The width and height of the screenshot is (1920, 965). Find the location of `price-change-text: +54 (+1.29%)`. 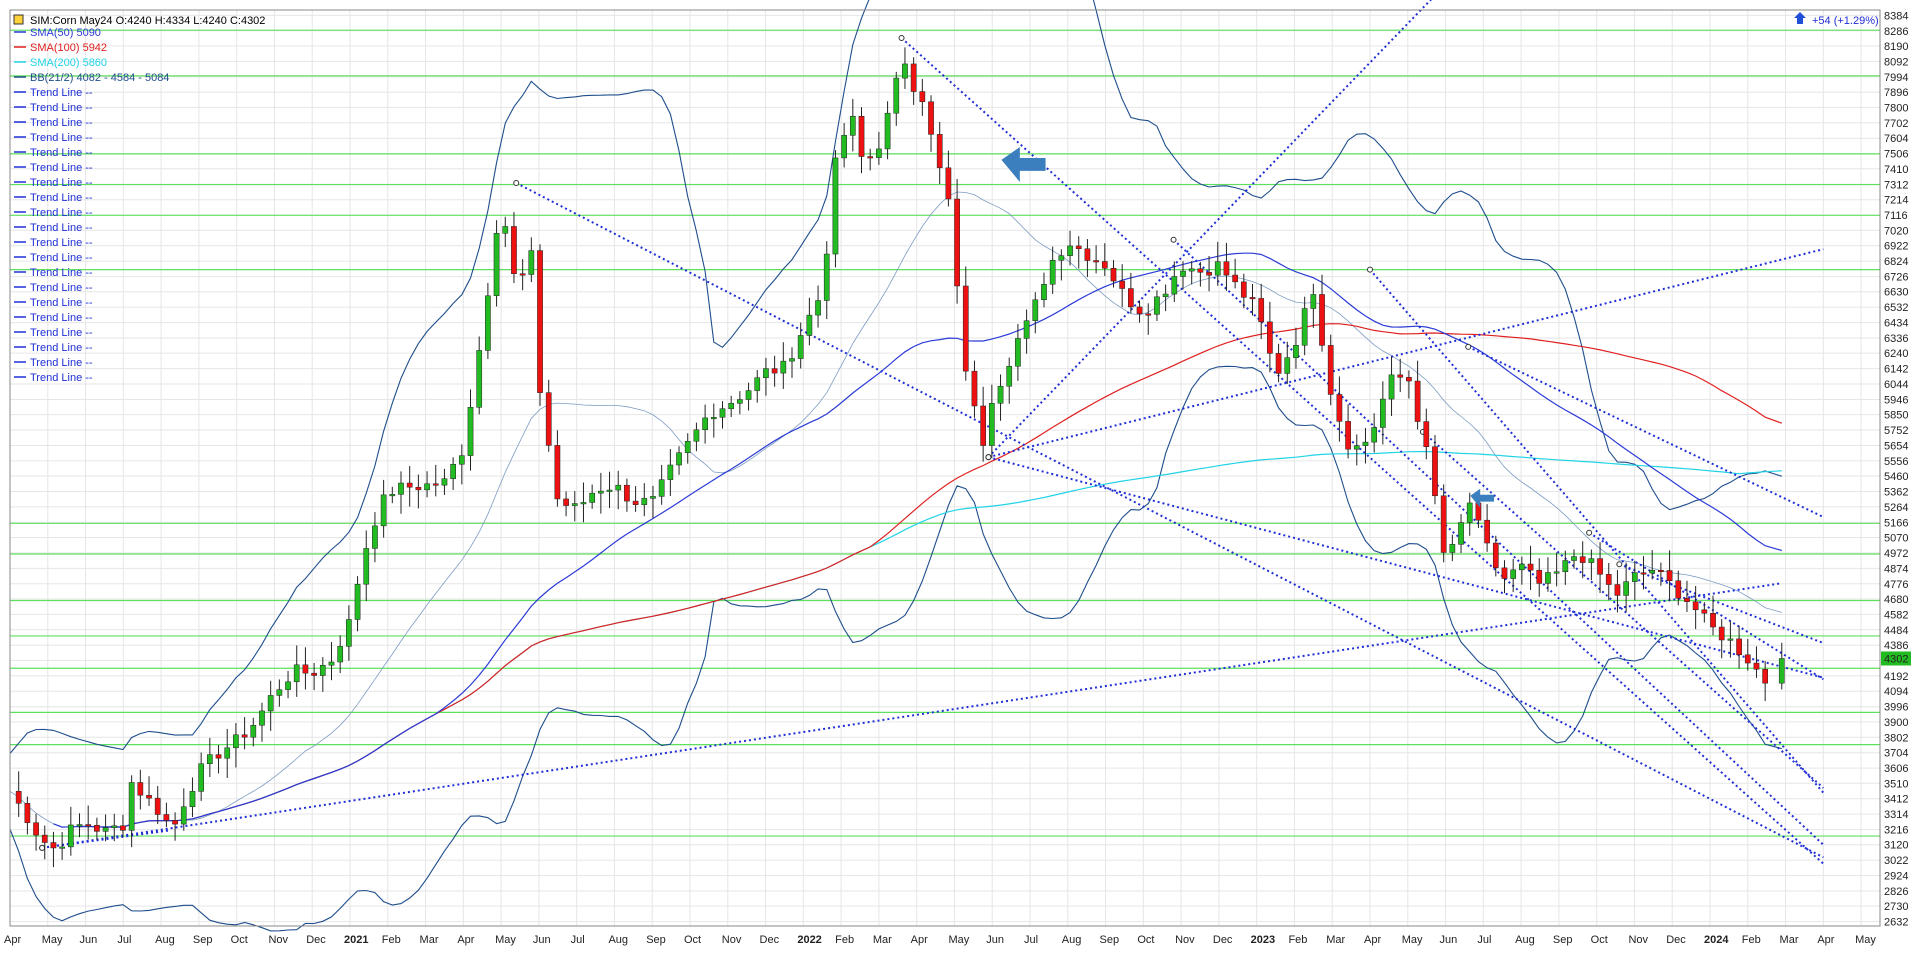

price-change-text: +54 (+1.29%) is located at coordinates (1845, 21).